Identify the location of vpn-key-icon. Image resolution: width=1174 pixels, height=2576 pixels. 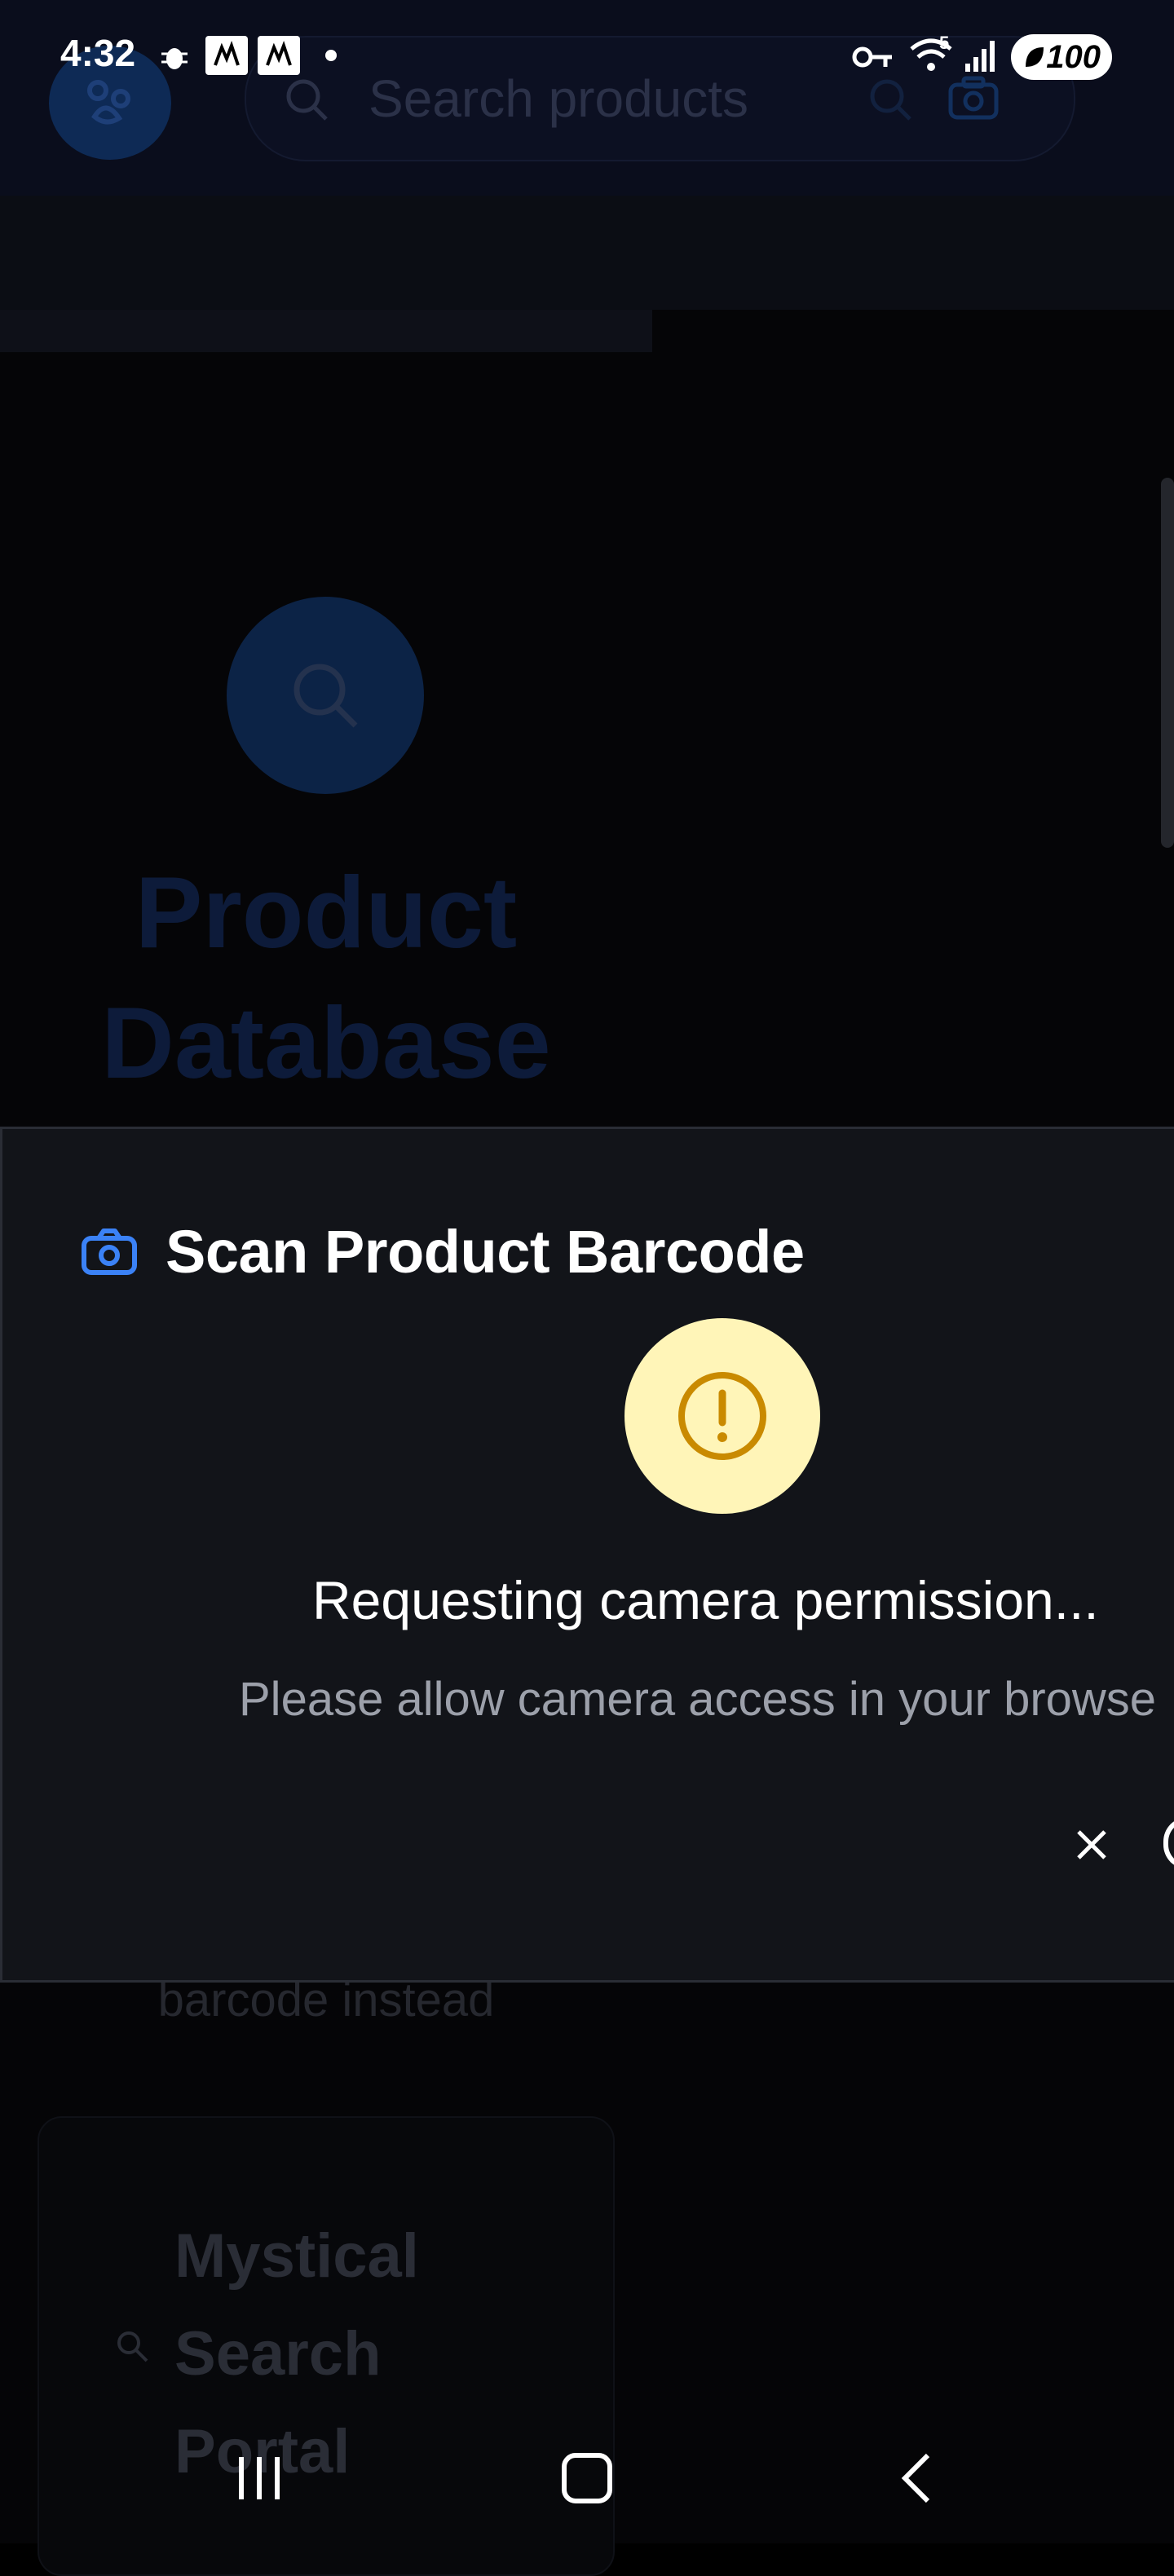
(872, 57).